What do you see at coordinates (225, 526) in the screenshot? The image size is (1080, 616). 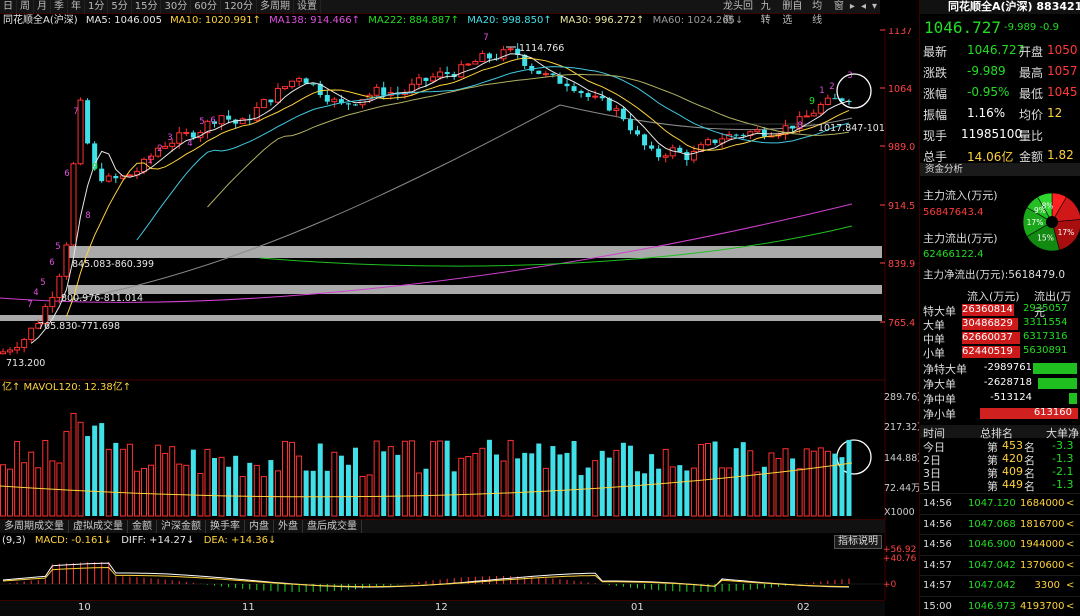 I see `indicator-tab: 换手率` at bounding box center [225, 526].